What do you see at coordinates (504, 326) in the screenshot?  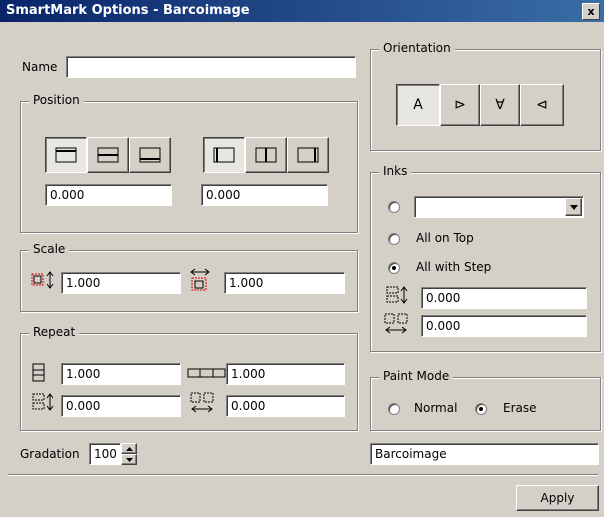 I see `inks-horizontal-step-input: 0.000` at bounding box center [504, 326].